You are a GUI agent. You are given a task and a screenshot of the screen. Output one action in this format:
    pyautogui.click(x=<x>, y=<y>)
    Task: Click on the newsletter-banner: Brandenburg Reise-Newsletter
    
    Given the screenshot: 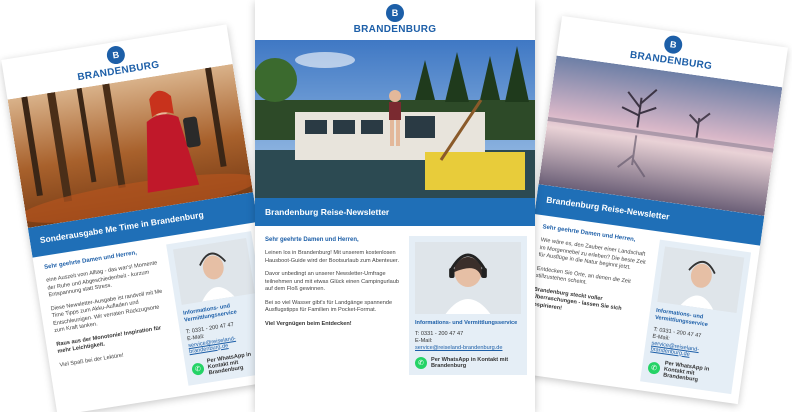 What is the action you would take?
    pyautogui.click(x=395, y=212)
    